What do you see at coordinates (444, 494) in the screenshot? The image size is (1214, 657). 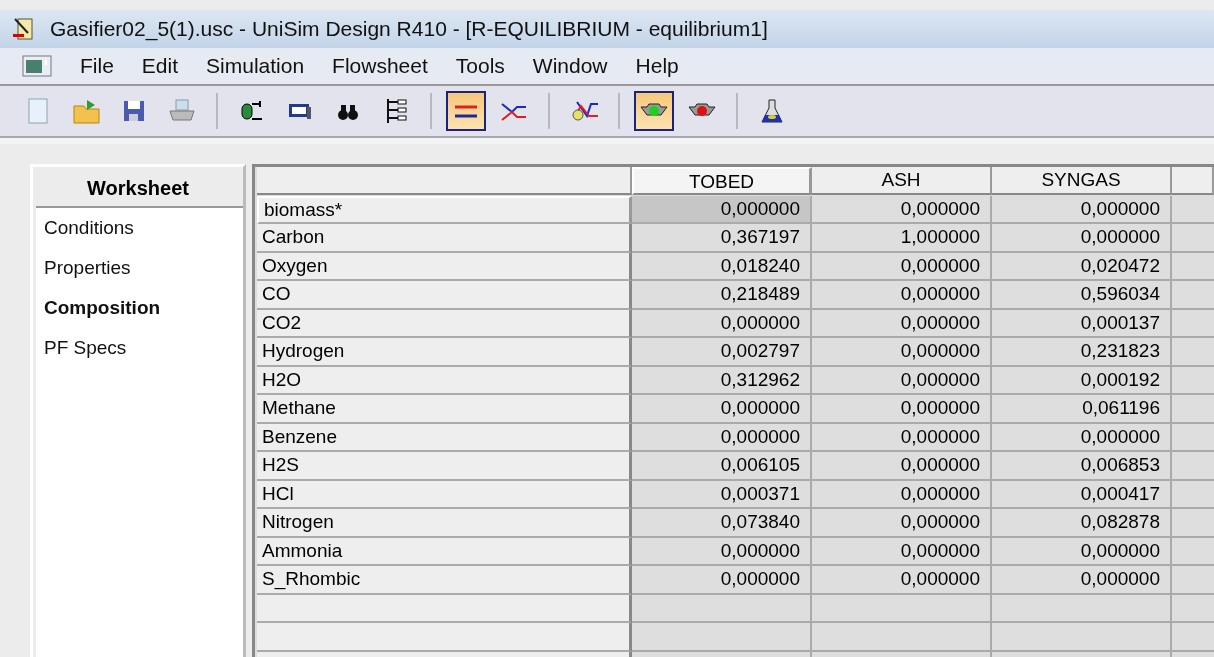 I see `row-header: HCl` at bounding box center [444, 494].